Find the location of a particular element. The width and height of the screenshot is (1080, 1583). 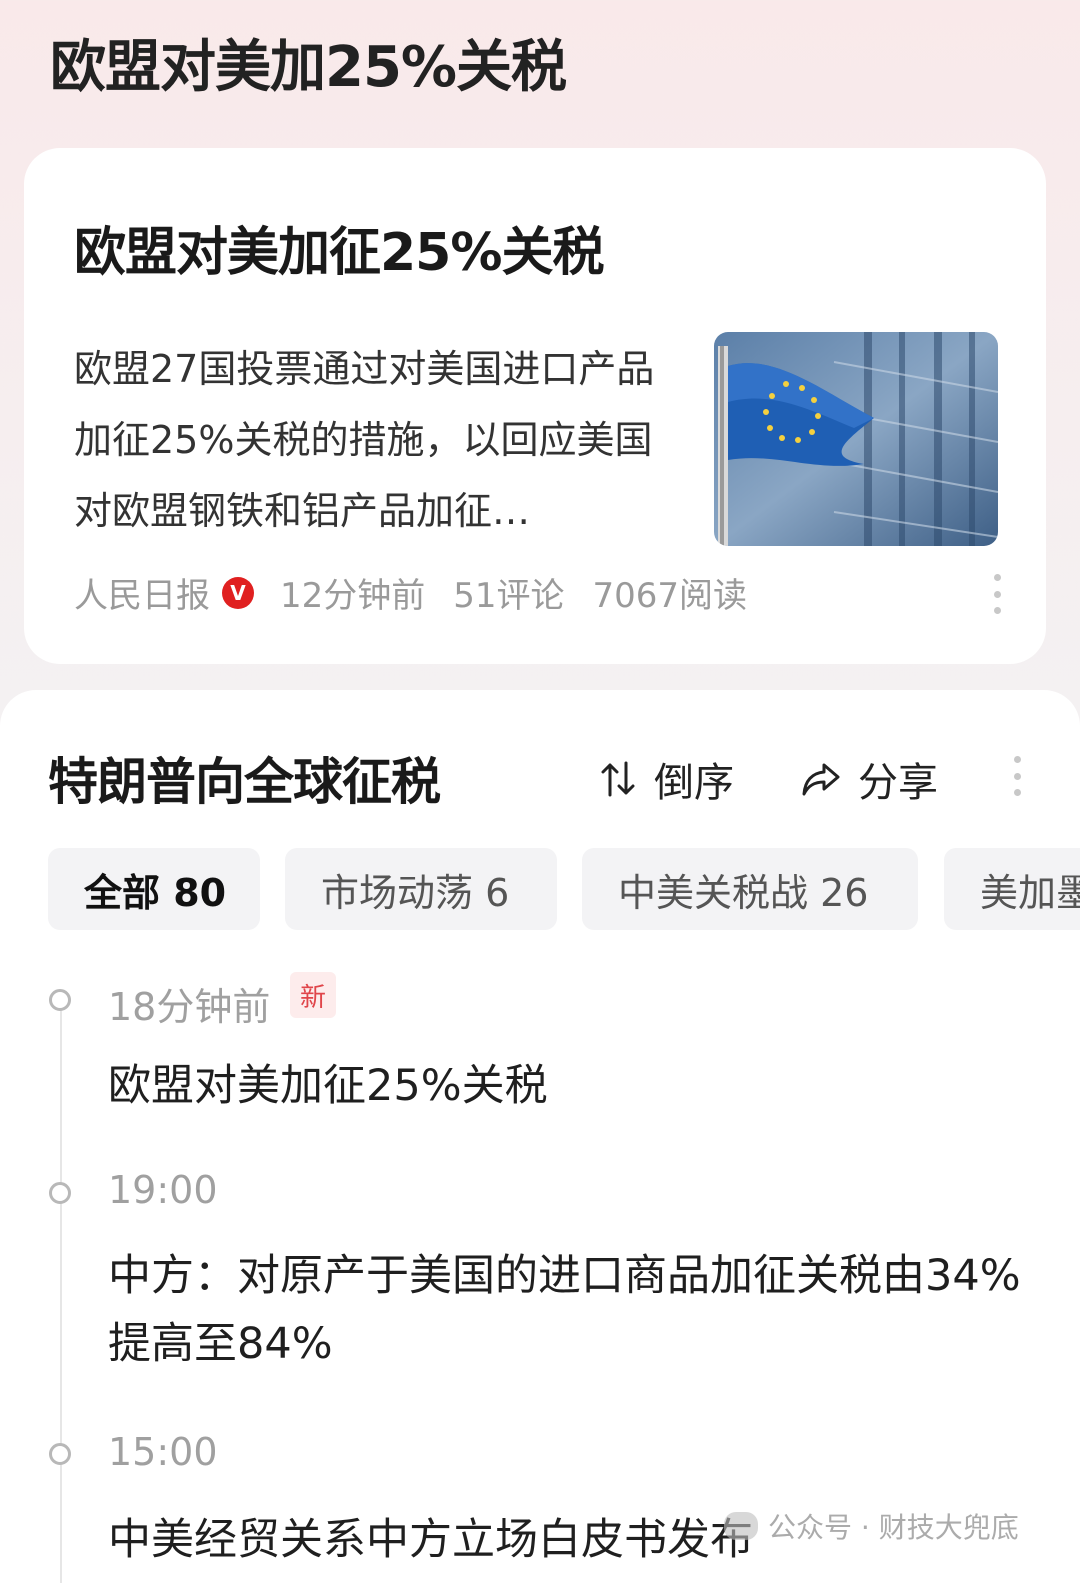

tab-market: 市场动荡 6 is located at coordinates (421, 889).